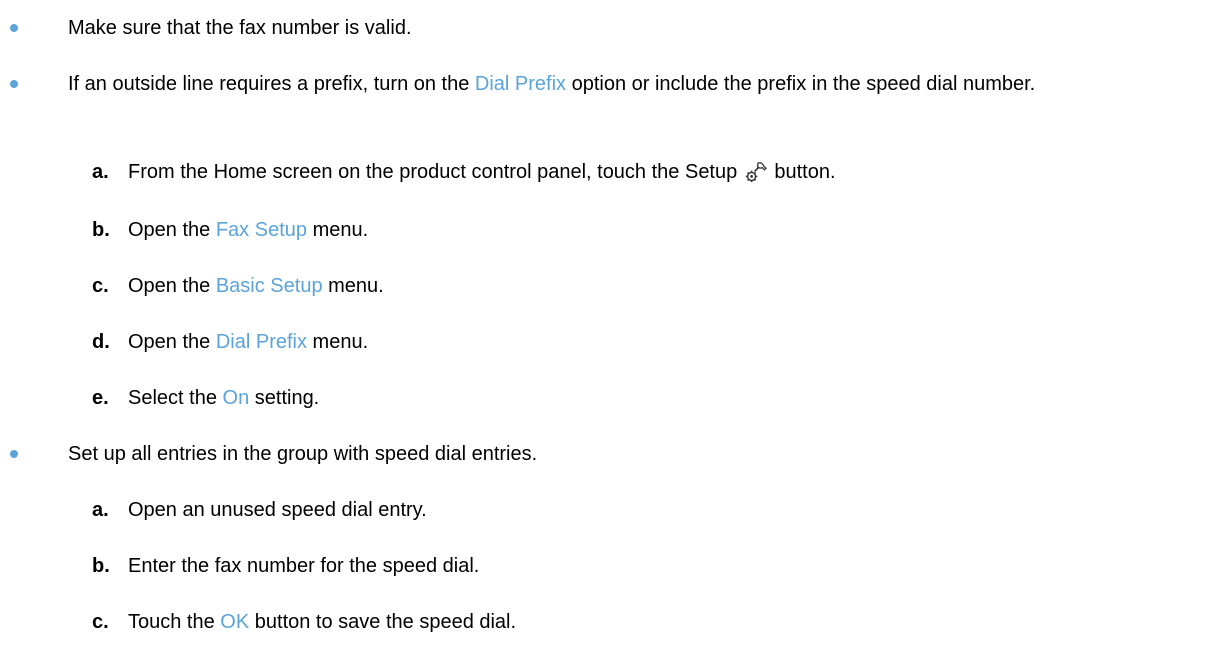 This screenshot has height=662, width=1207. What do you see at coordinates (175, 398) in the screenshot?
I see `text-segment: Select the` at bounding box center [175, 398].